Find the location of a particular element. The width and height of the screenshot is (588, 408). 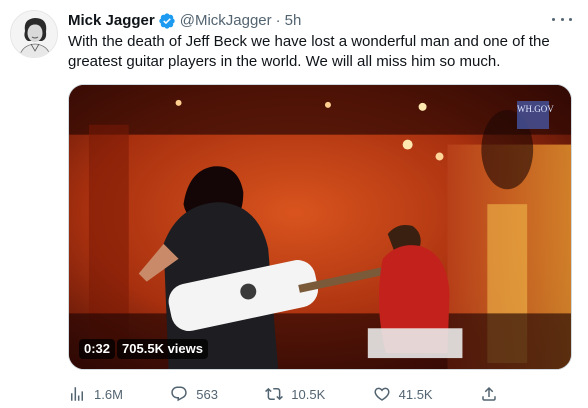

video-info-badge: 0:32 705.5K views is located at coordinates (143, 349).